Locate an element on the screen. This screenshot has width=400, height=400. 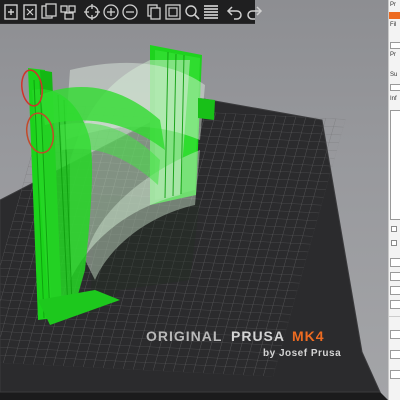
brand-original: ORIGINAL is located at coordinates (184, 336).